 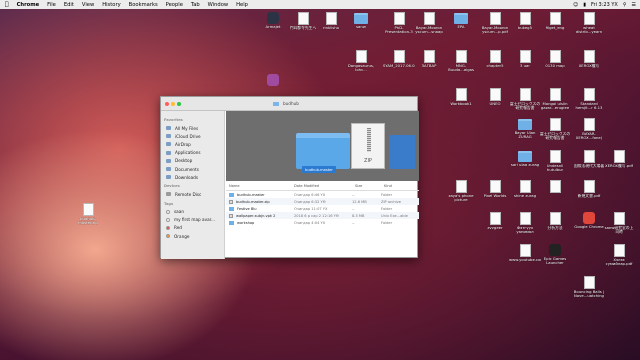 What do you see at coordinates (619, 229) in the screenshot?
I see `desktop-item: sanw研究室の上司時` at bounding box center [619, 229].